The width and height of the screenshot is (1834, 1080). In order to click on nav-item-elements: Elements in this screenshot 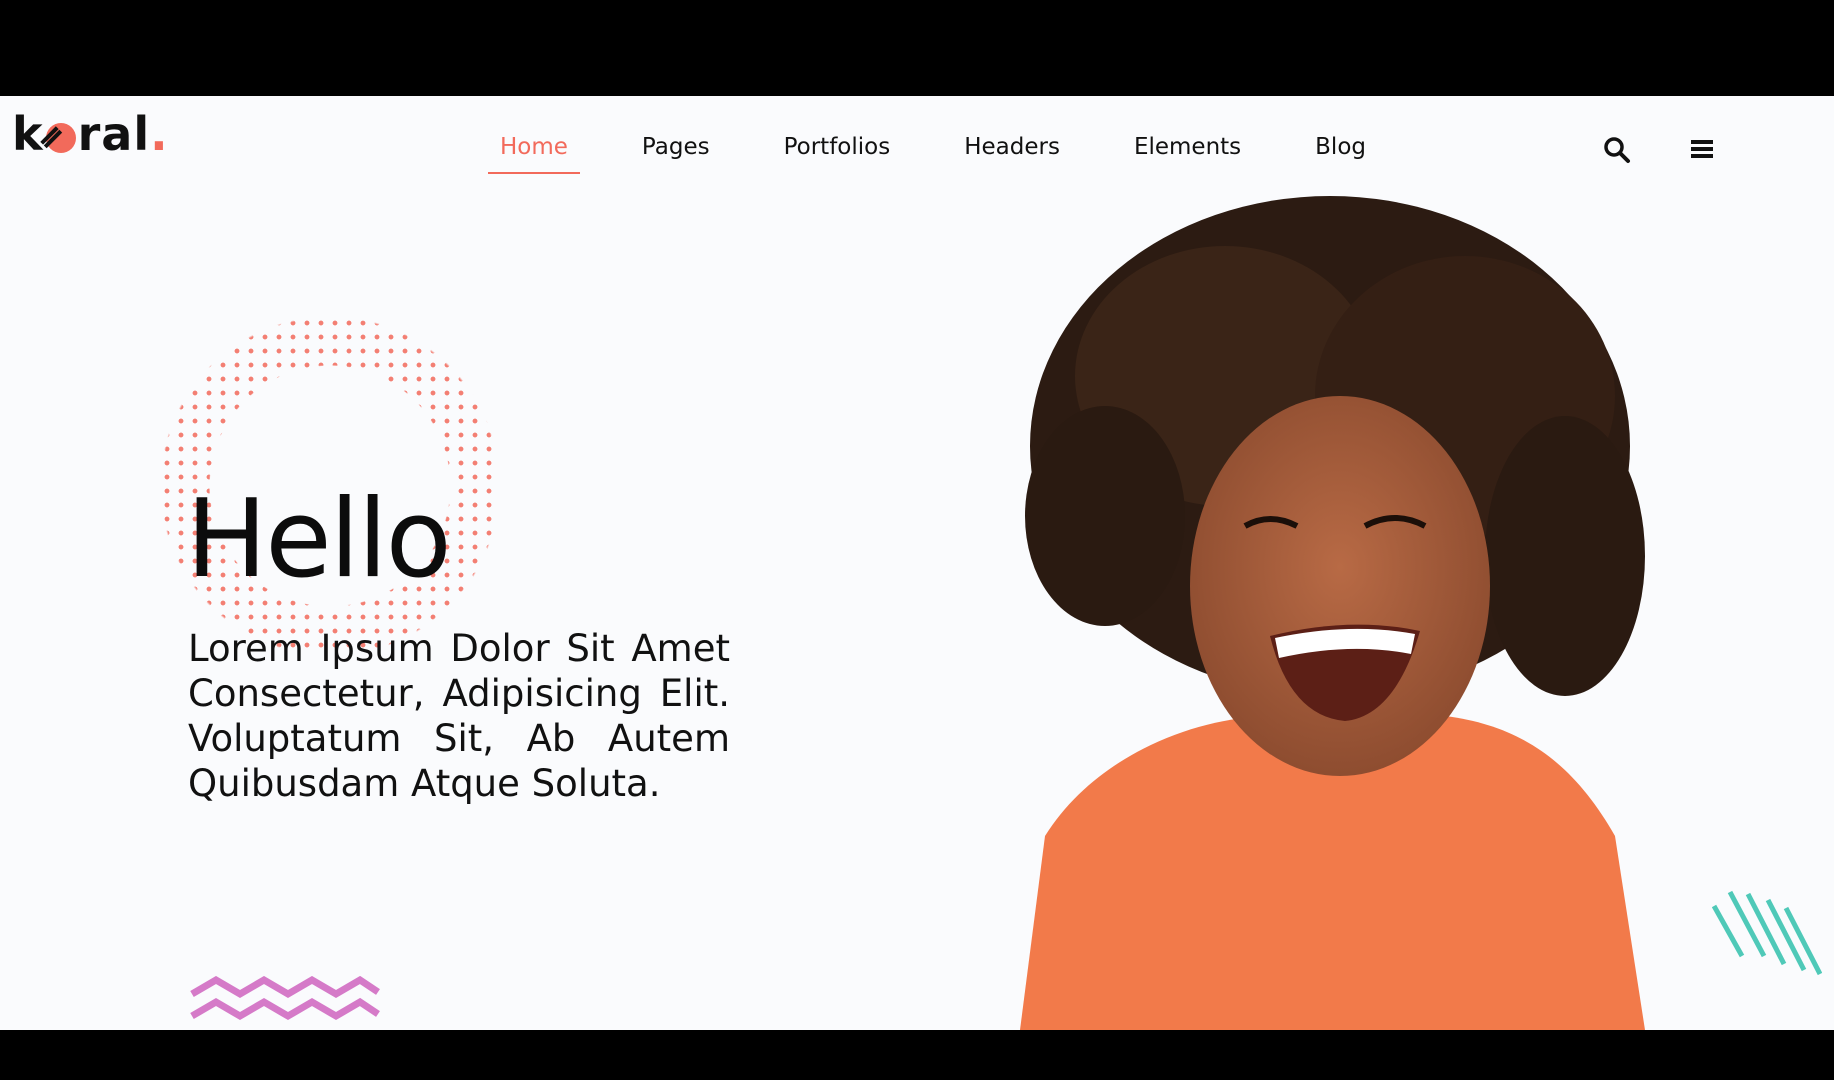, I will do `click(1187, 154)`.